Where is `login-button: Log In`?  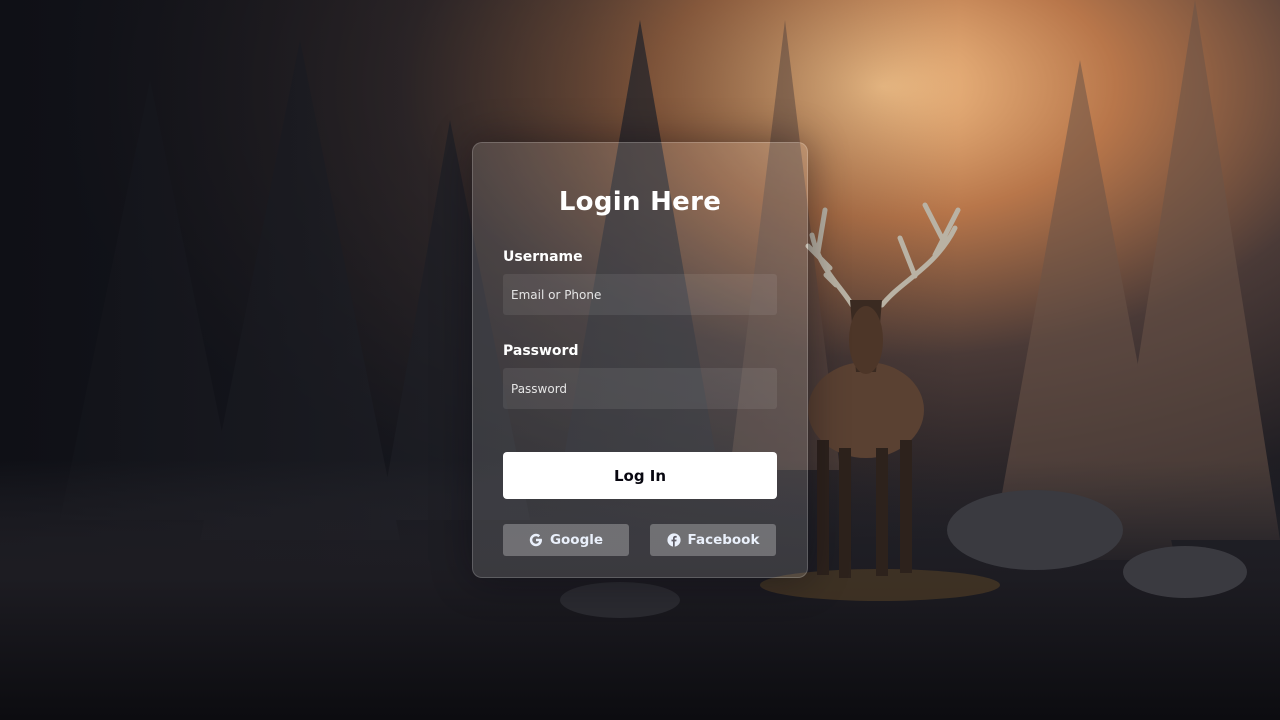 login-button: Log In is located at coordinates (640, 475).